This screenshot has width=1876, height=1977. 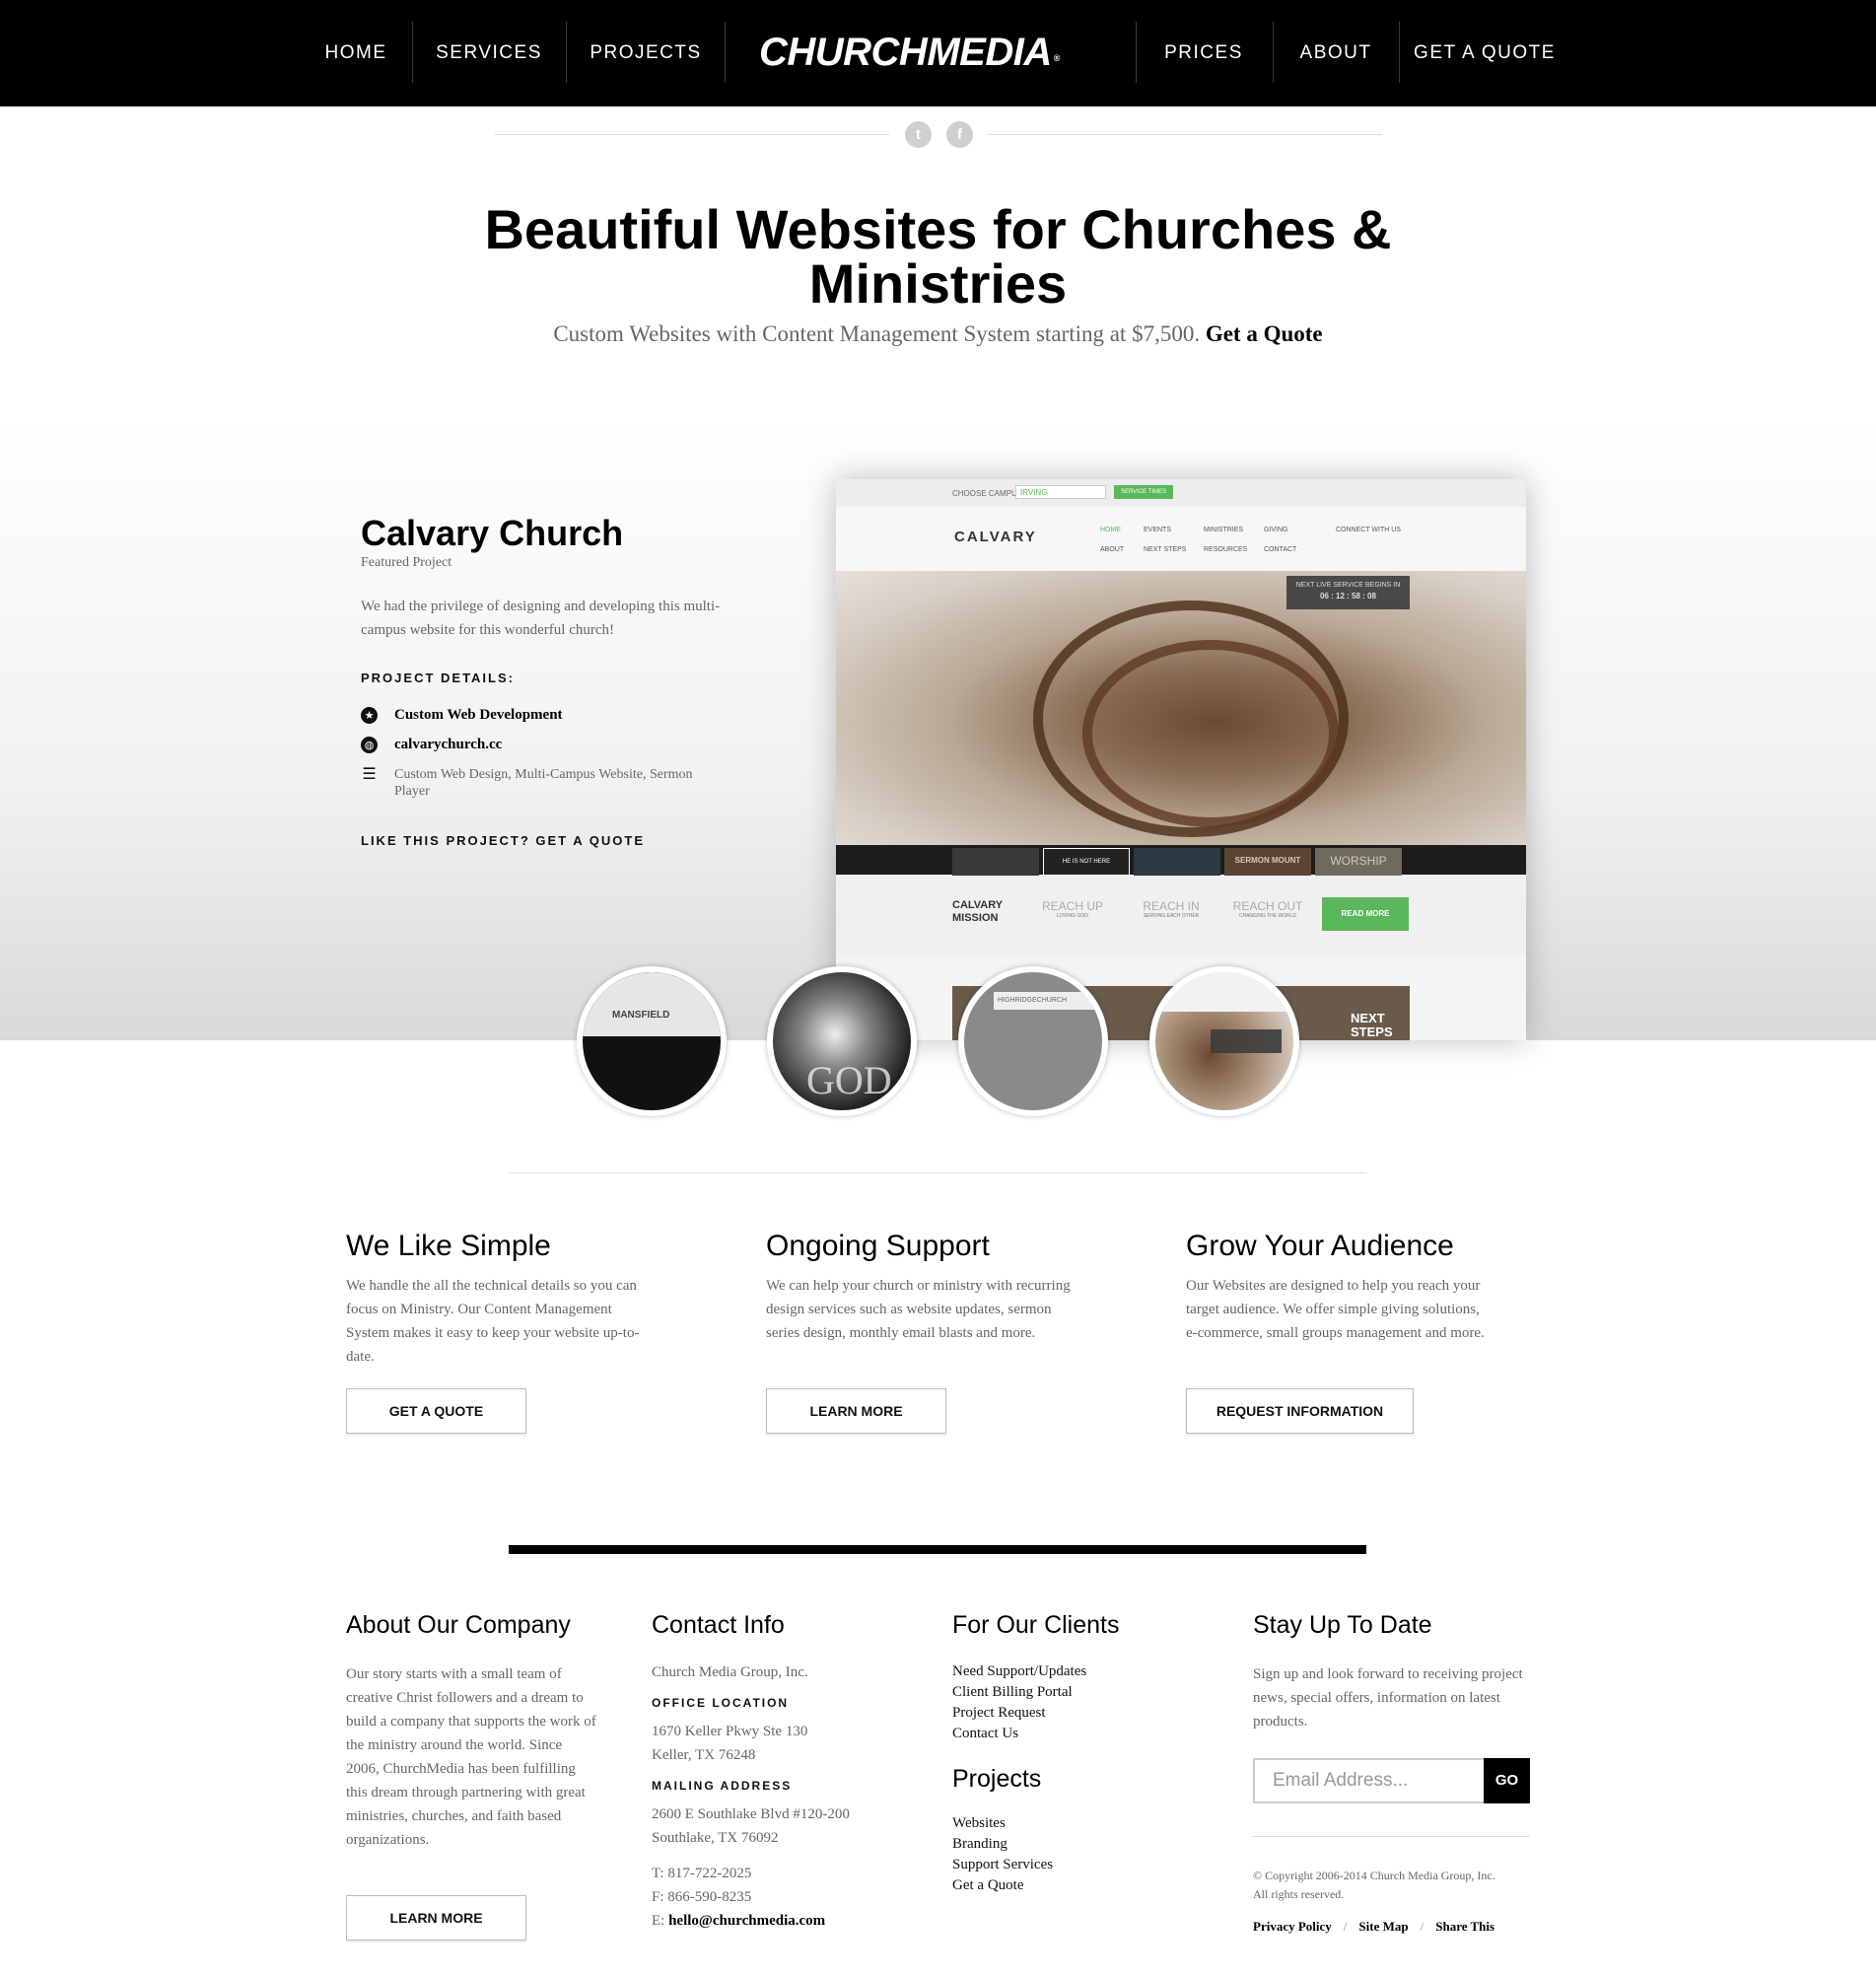 What do you see at coordinates (702, 1897) in the screenshot?
I see `fax-number: F: 866-590-8235` at bounding box center [702, 1897].